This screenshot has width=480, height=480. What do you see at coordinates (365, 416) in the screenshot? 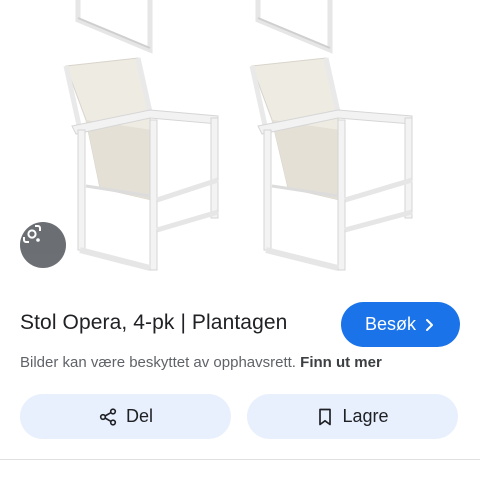
I see `save-button-label: Lagre` at bounding box center [365, 416].